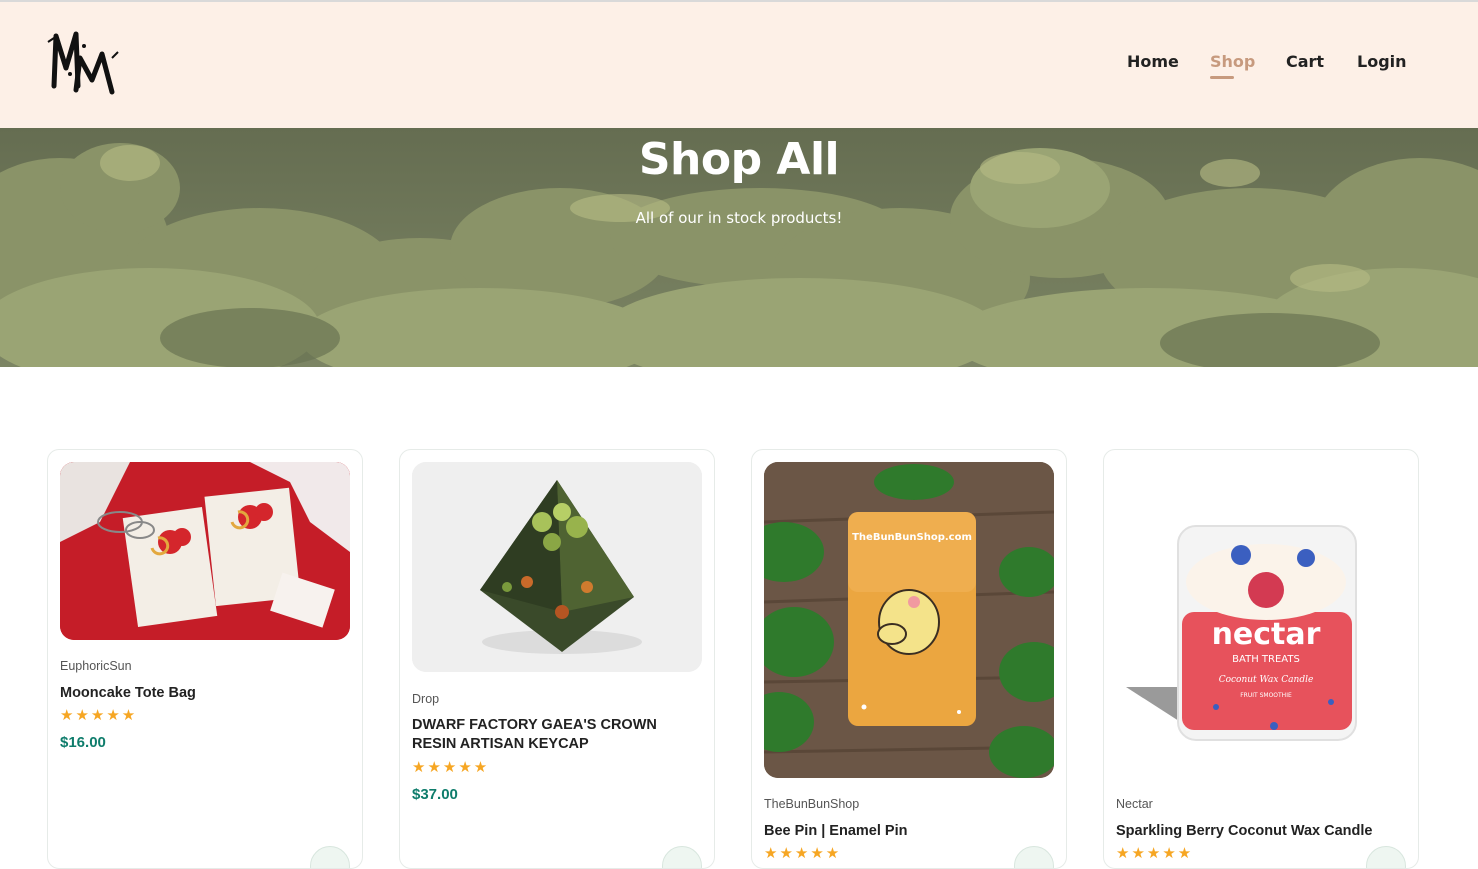 The width and height of the screenshot is (1478, 869). What do you see at coordinates (1262, 831) in the screenshot?
I see `product-name: Sparkling Berry Coconut Wax Candle` at bounding box center [1262, 831].